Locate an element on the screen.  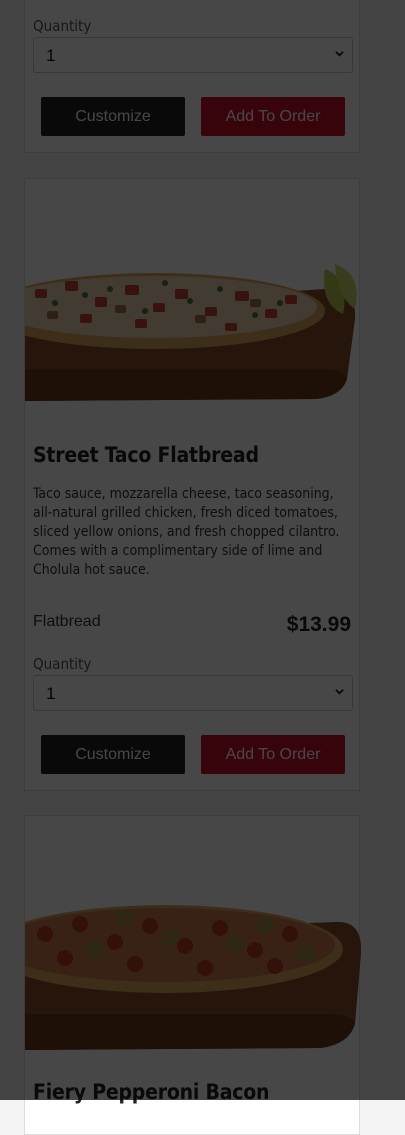
item-price: $13.99 is located at coordinates (318, 624).